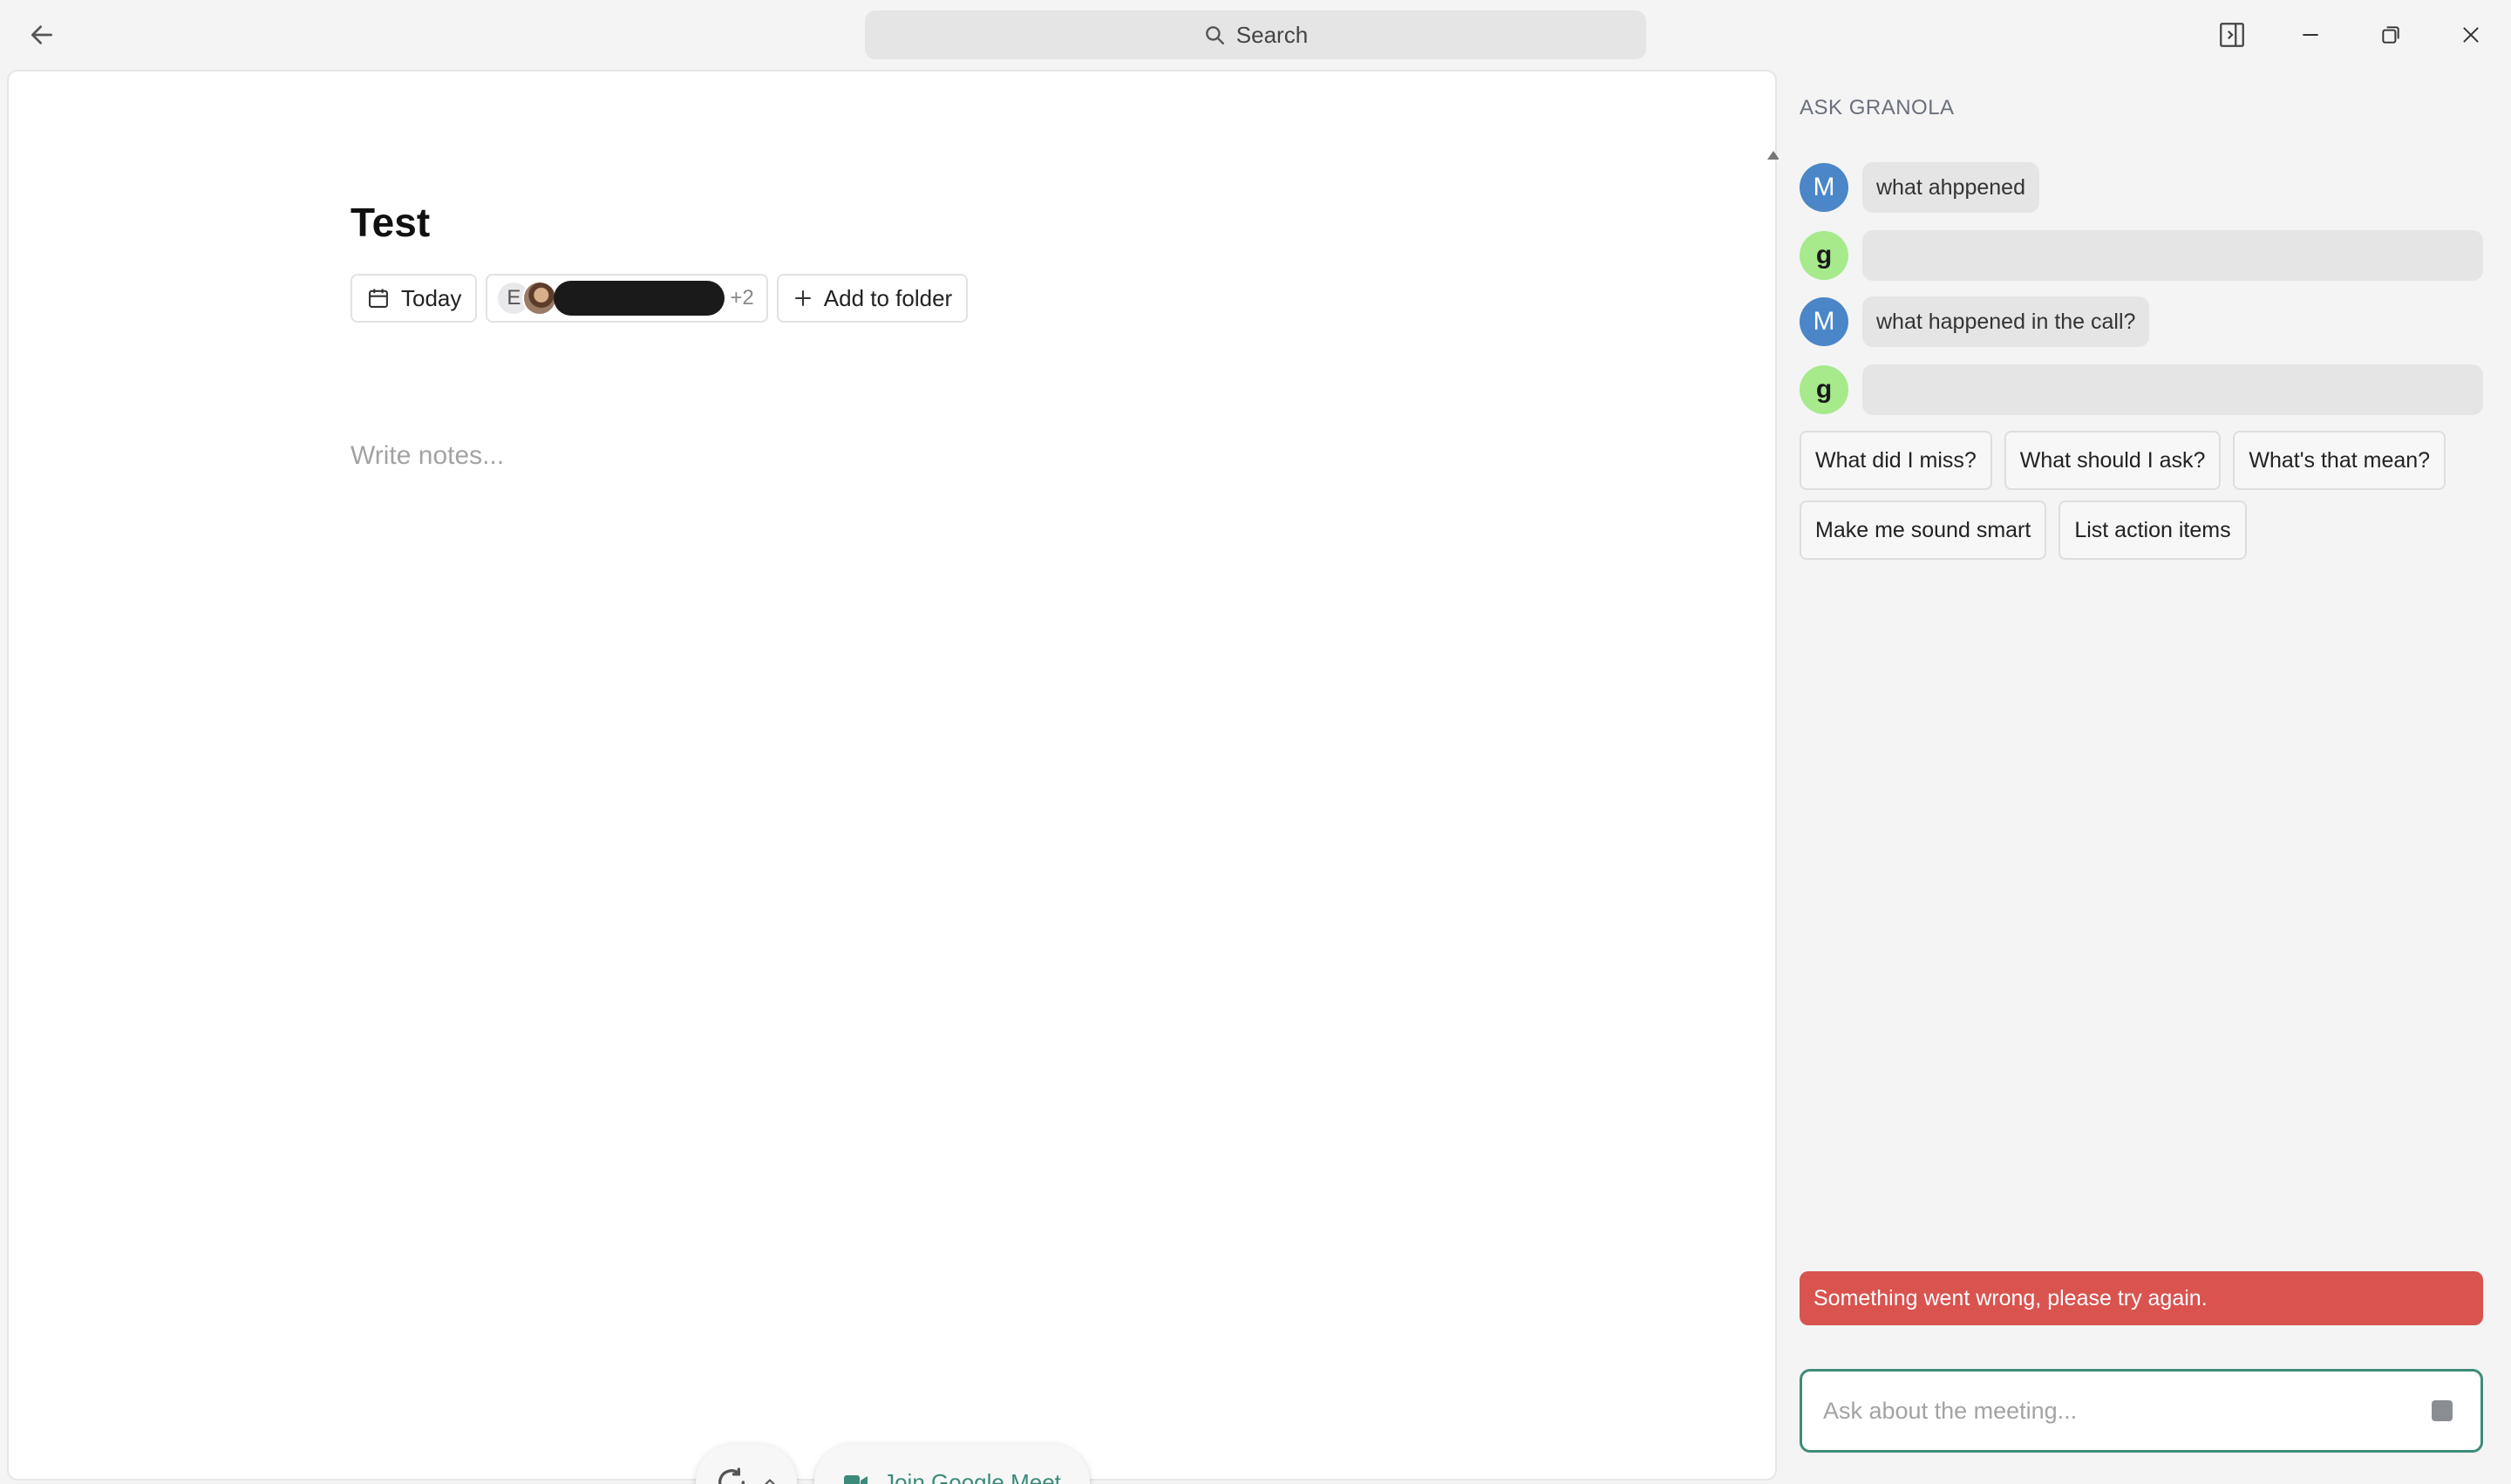  What do you see at coordinates (2442, 1410) in the screenshot?
I see `stop-generation-button` at bounding box center [2442, 1410].